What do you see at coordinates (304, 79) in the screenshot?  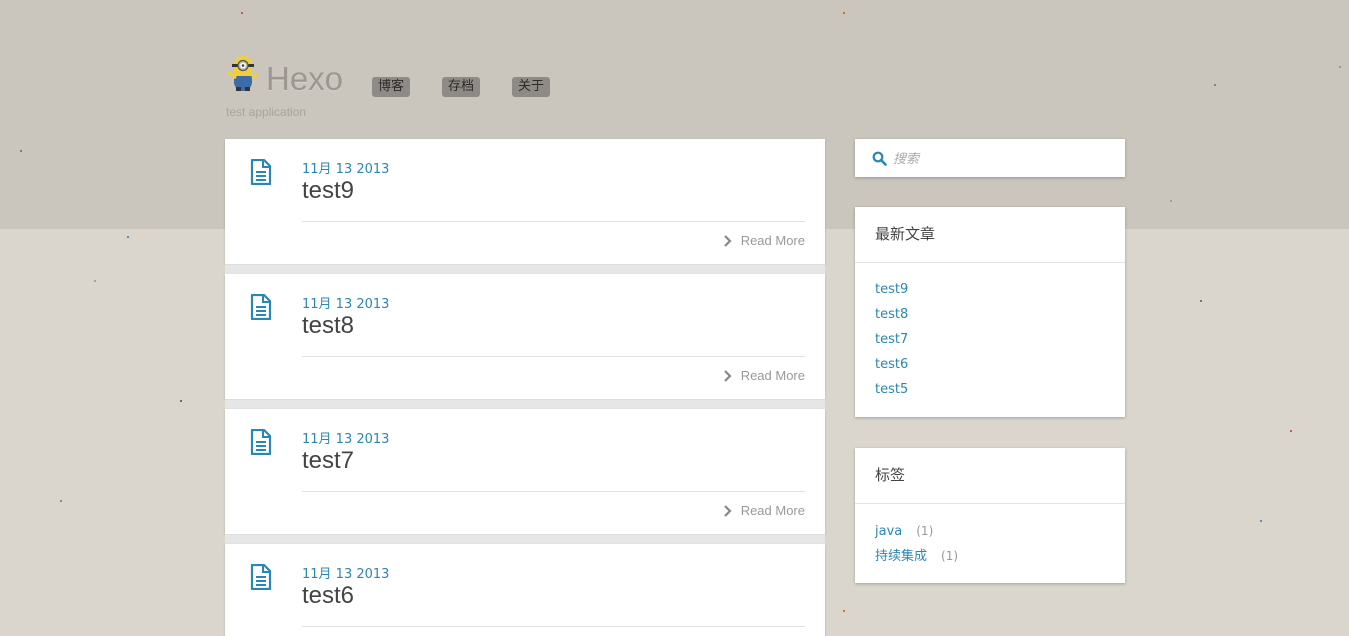 I see `site-title: Hexo` at bounding box center [304, 79].